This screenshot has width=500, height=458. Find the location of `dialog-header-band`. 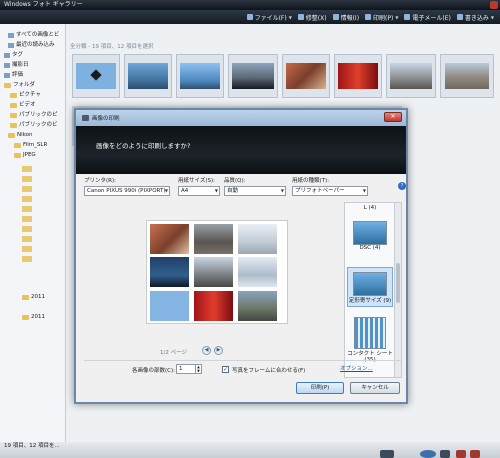

dialog-header-band is located at coordinates (241, 150).